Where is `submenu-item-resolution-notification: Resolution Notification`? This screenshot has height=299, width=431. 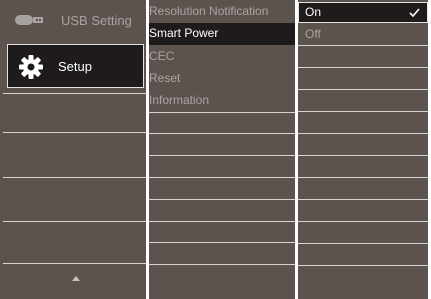
submenu-item-resolution-notification: Resolution Notification is located at coordinates (222, 12).